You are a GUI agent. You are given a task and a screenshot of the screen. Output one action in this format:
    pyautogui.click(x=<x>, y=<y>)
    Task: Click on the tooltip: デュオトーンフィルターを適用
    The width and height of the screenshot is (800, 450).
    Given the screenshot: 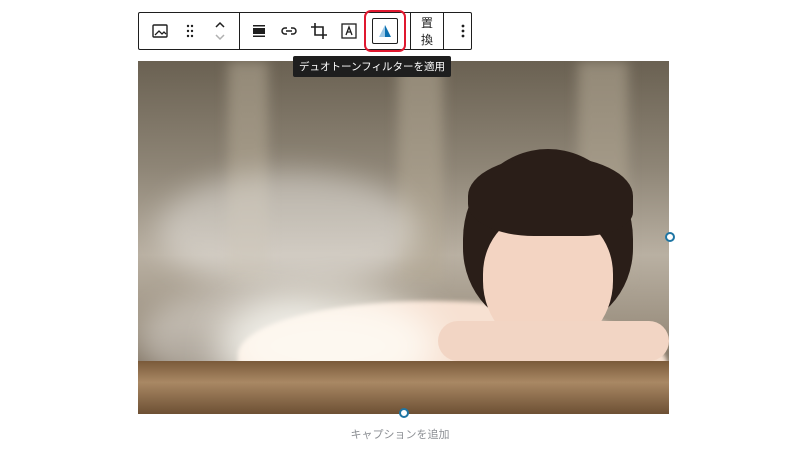 What is the action you would take?
    pyautogui.click(x=372, y=66)
    